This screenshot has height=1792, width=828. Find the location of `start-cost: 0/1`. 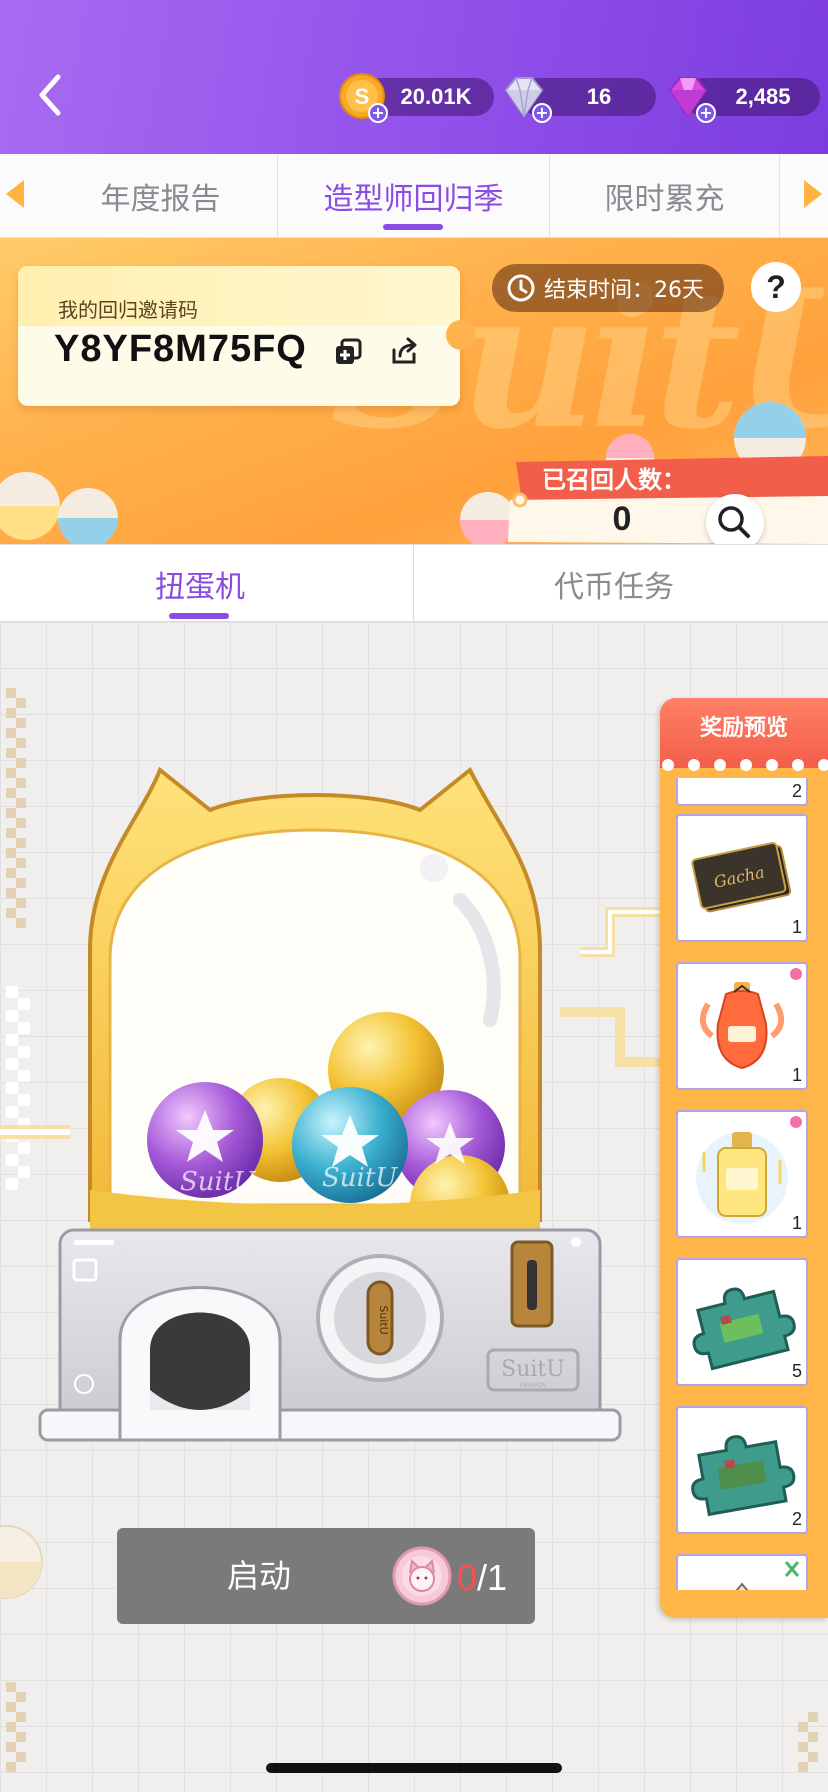

start-cost: 0/1 is located at coordinates (482, 1576).